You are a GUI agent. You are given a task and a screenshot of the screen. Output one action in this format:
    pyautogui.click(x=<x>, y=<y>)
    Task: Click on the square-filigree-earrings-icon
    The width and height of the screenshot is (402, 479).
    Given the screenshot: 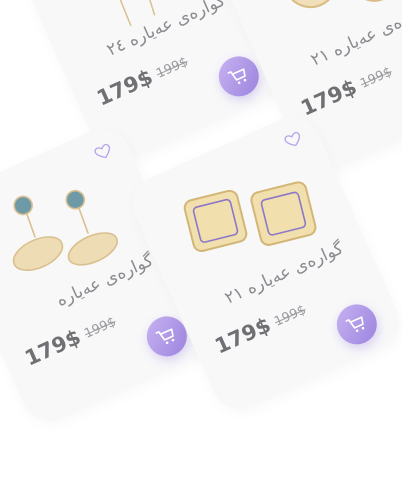 What is the action you would take?
    pyautogui.click(x=250, y=216)
    